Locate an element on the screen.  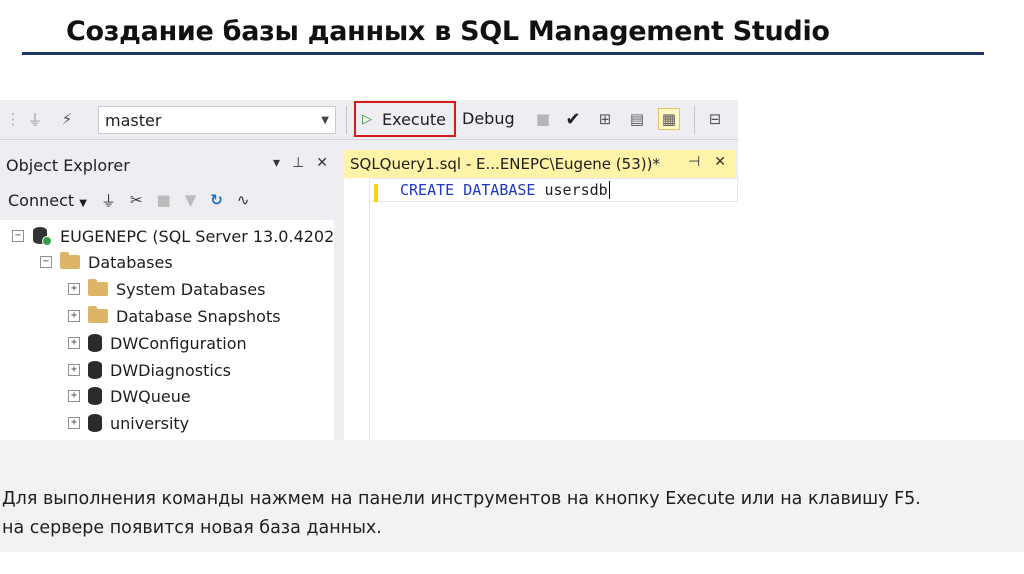
sql-keyword: CREATE DATABASE is located at coordinates (468, 190).